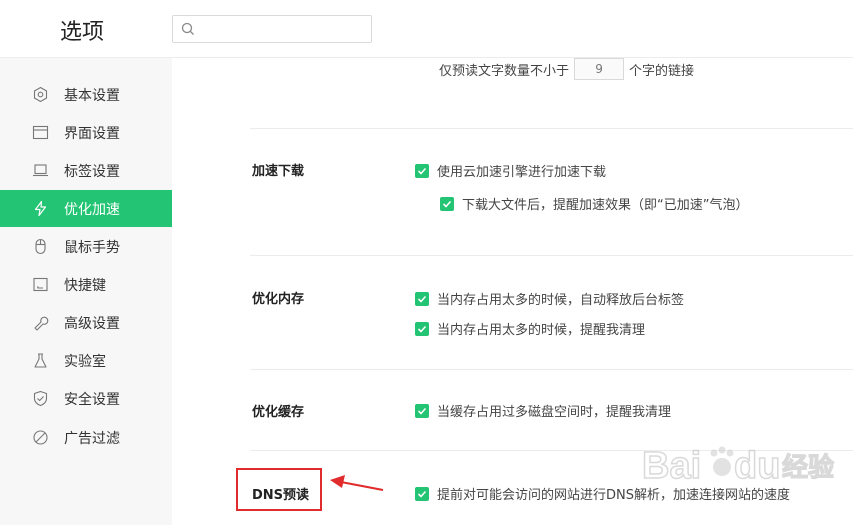 Image resolution: width=853 pixels, height=525 pixels. I want to click on arrow-icon, so click(357, 483).